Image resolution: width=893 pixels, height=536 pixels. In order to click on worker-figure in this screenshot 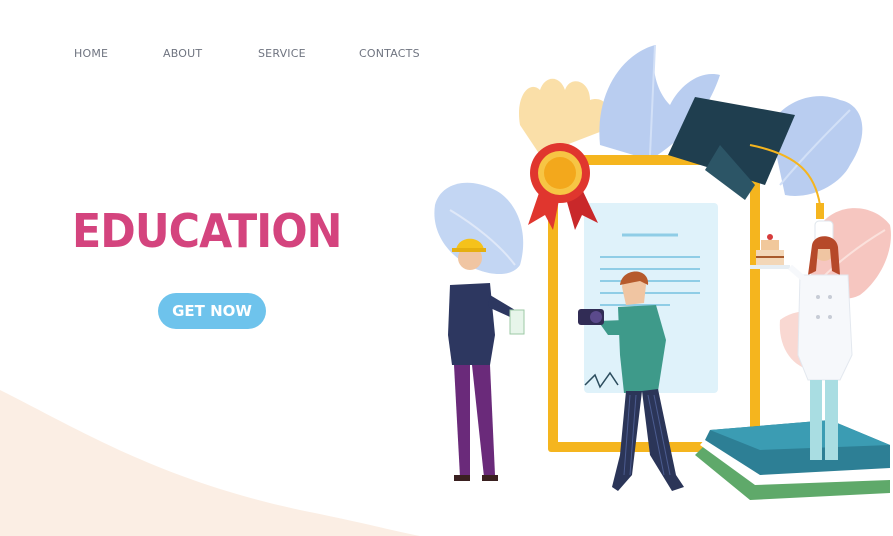, I will do `click(486, 359)`.